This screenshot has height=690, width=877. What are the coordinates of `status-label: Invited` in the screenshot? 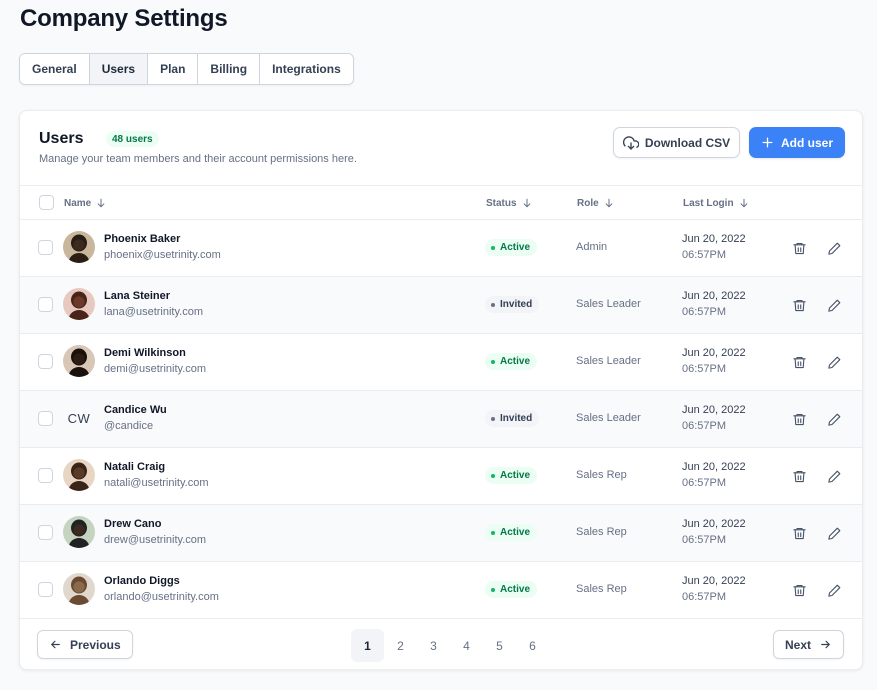 It's located at (516, 418).